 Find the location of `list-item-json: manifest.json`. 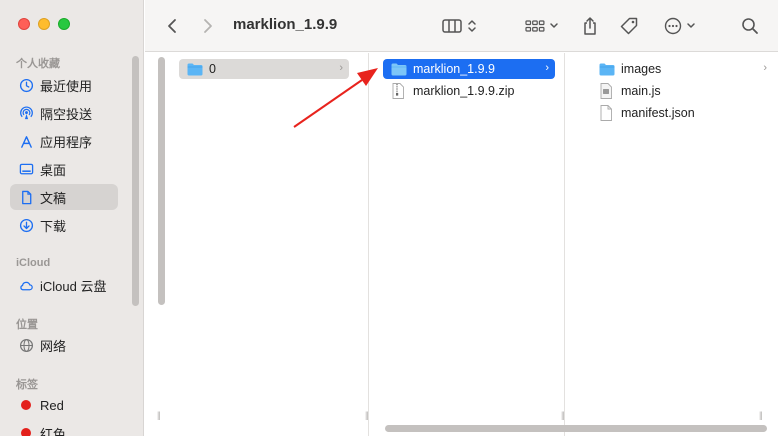

list-item-json: manifest.json is located at coordinates (682, 113).